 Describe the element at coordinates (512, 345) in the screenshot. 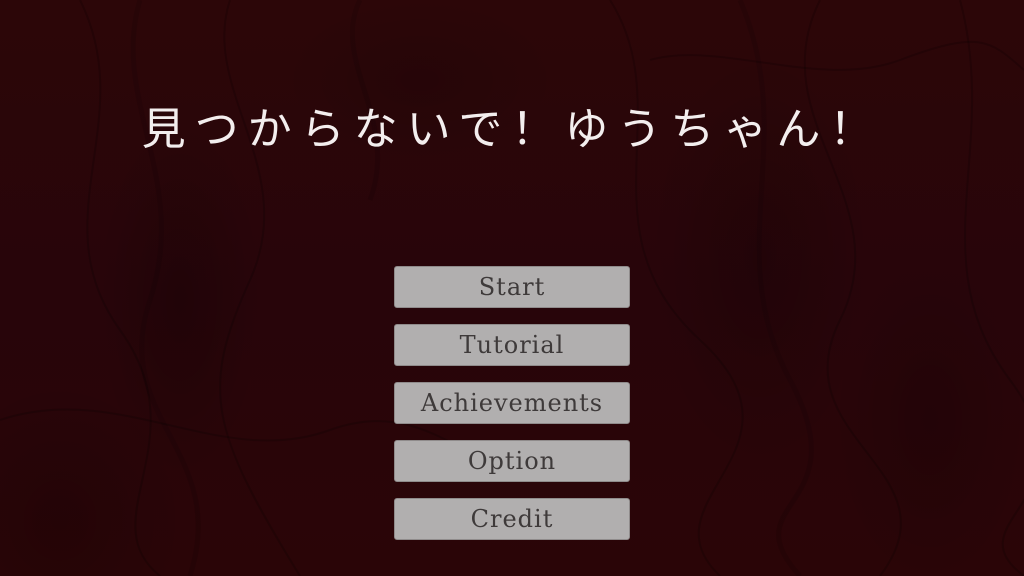

I see `tutorial-button: Tutorial` at that location.